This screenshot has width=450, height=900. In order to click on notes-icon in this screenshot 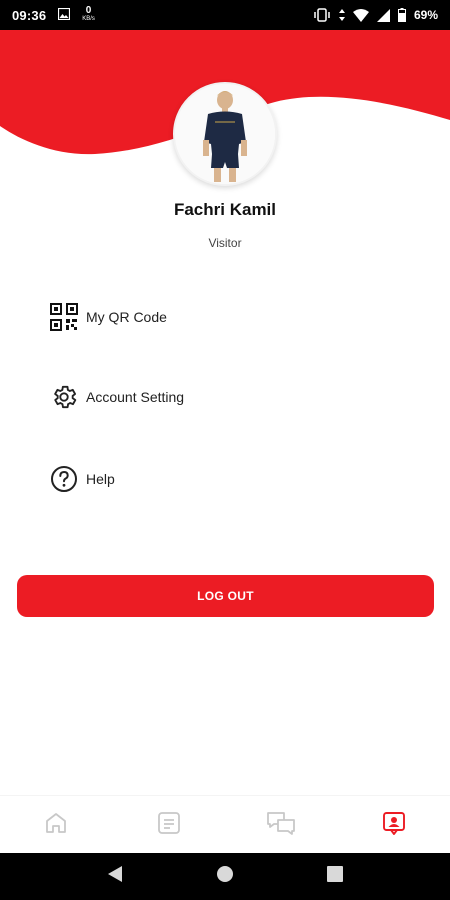, I will do `click(169, 825)`.